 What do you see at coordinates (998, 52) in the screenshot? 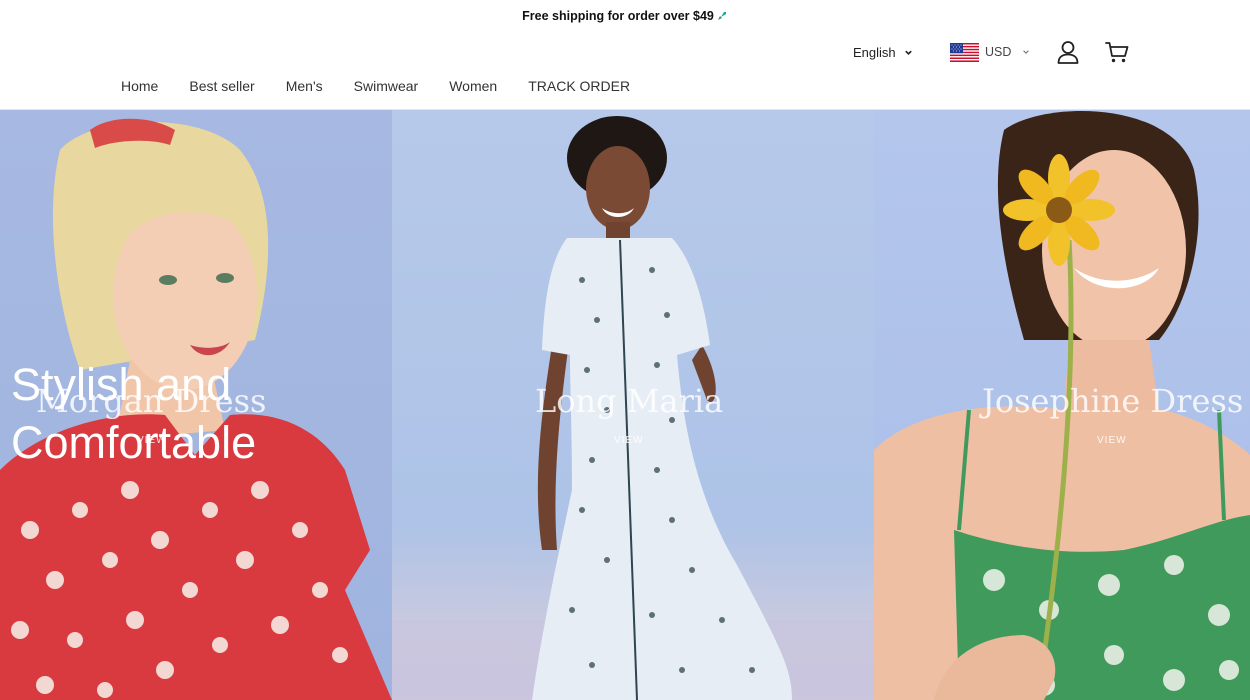
I see `currency-label: USD` at bounding box center [998, 52].